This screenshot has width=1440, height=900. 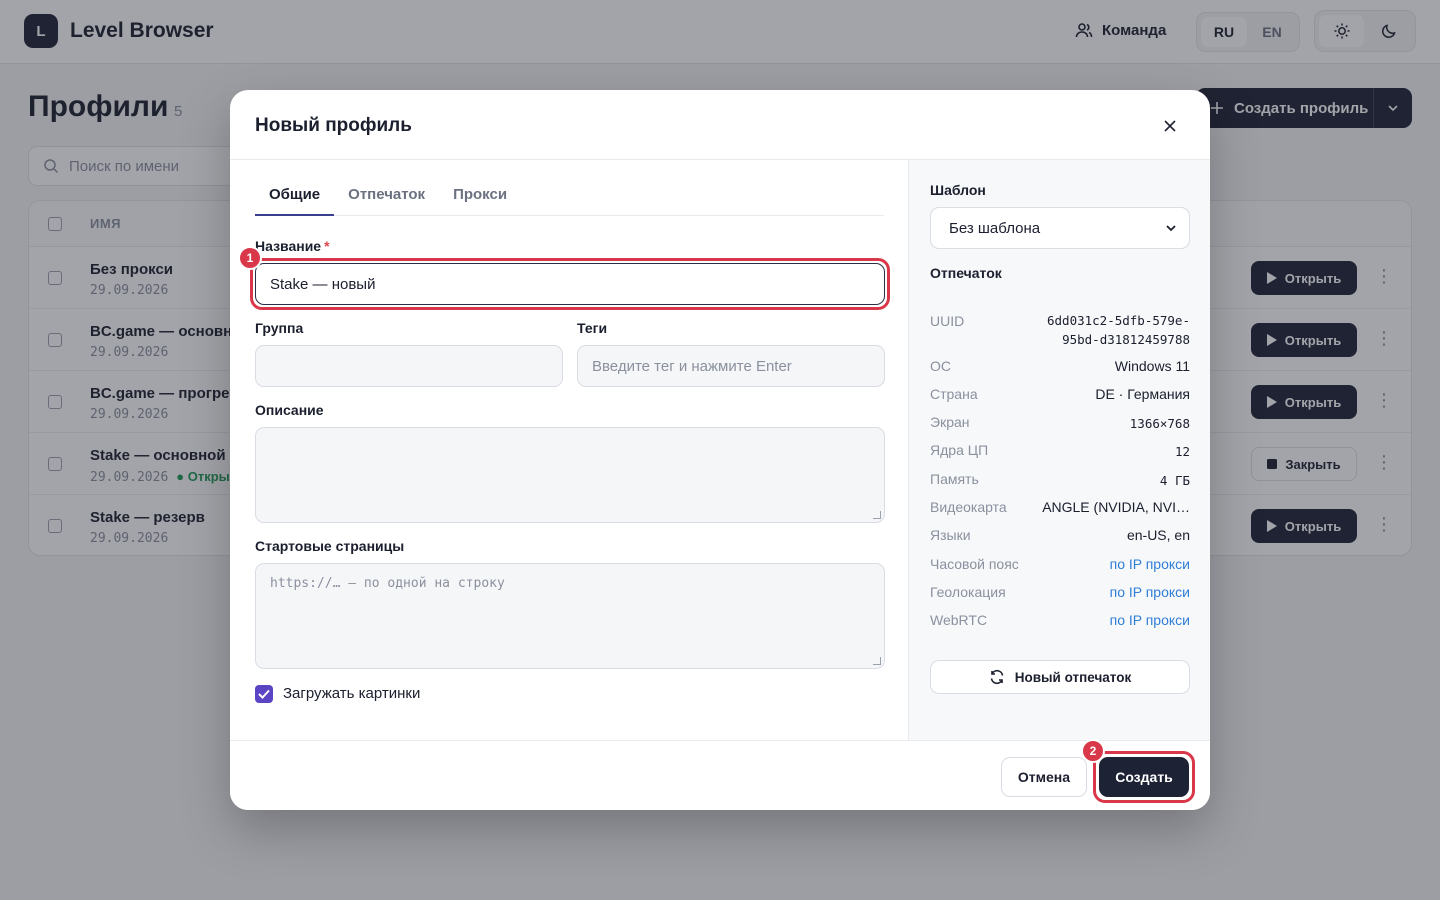 I want to click on fp-key: Геолокация, so click(x=968, y=592).